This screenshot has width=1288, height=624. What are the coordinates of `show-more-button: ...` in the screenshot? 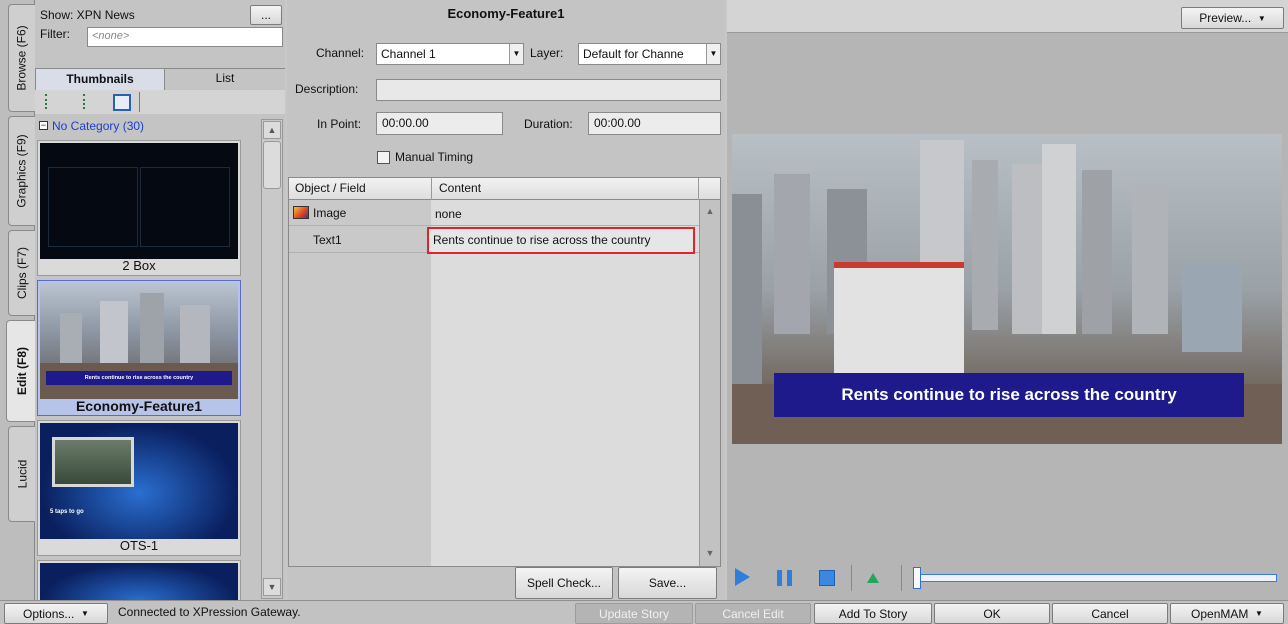 It's located at (266, 15).